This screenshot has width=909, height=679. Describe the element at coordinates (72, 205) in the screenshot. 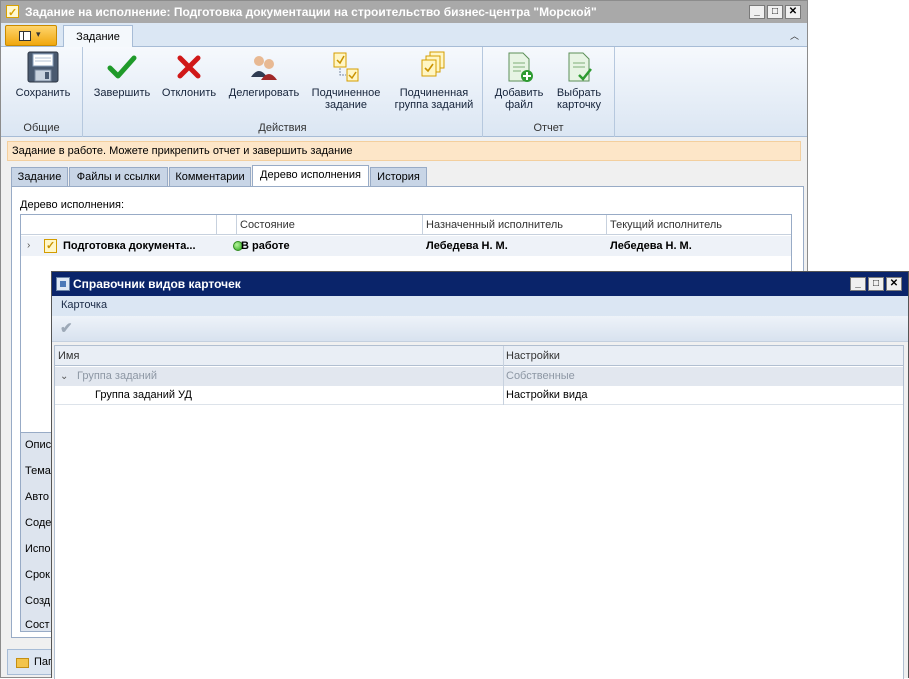

I see `execution-tree-caption: Дерево исполнения:` at that location.